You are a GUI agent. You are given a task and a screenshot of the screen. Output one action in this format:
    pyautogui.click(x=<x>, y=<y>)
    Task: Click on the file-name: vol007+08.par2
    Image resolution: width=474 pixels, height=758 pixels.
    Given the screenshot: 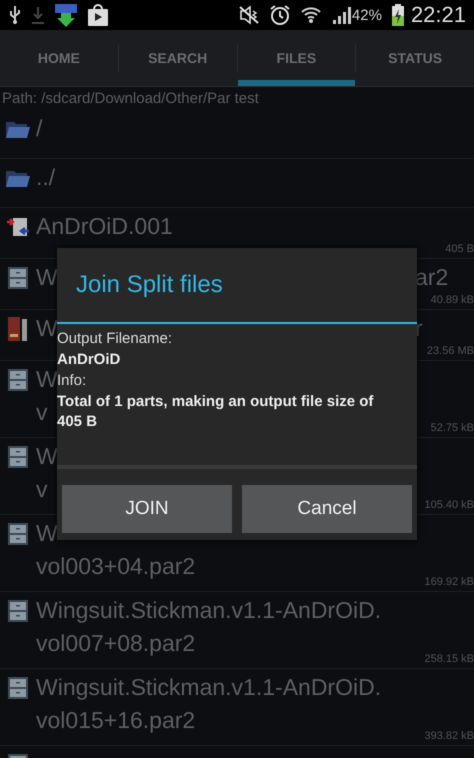 What is the action you would take?
    pyautogui.click(x=116, y=643)
    